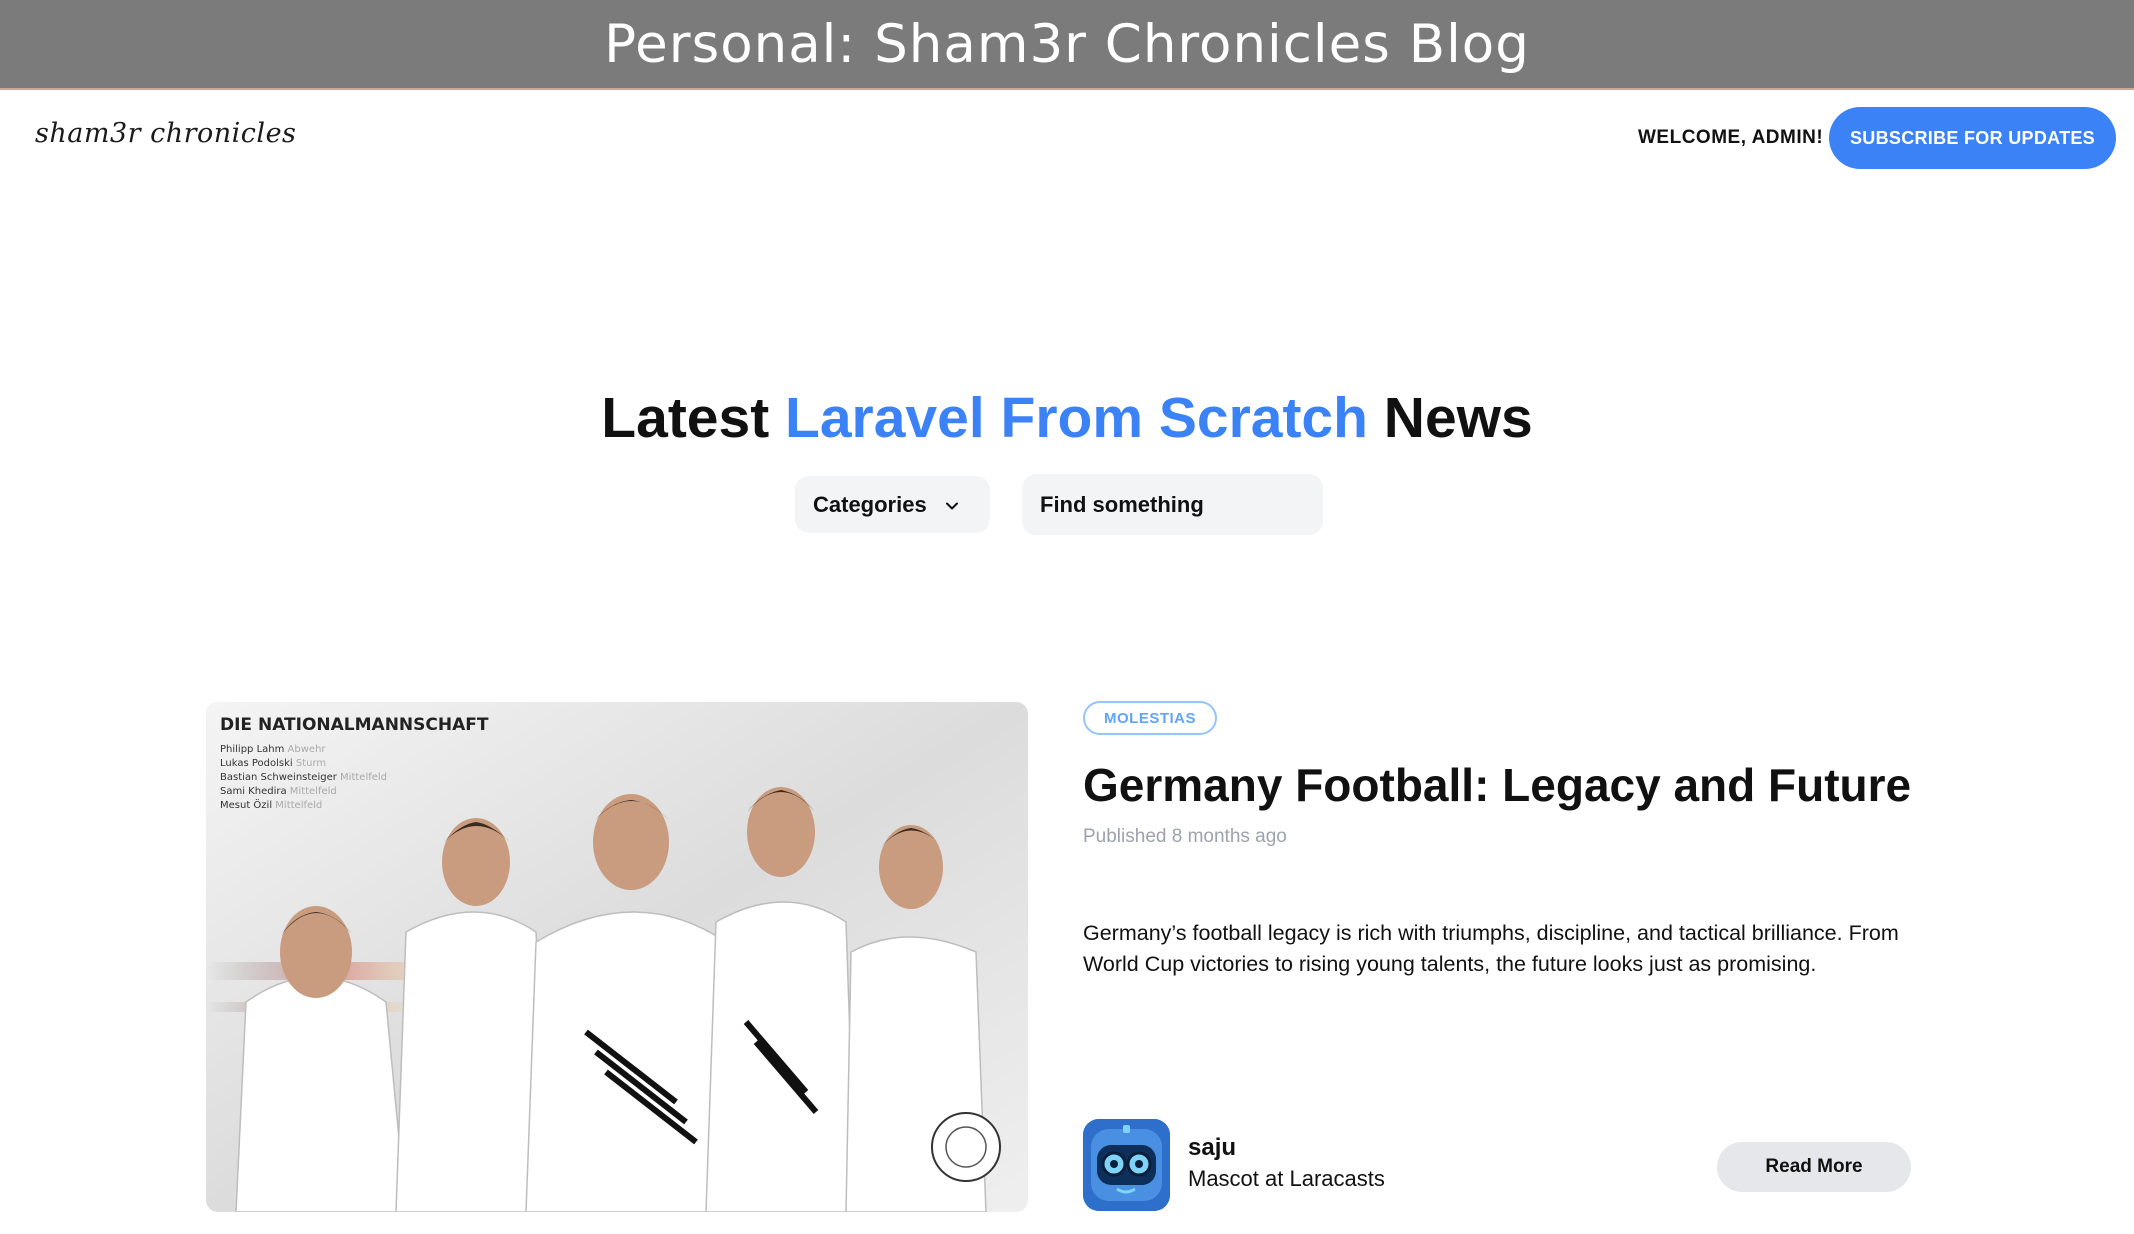  Describe the element at coordinates (1212, 1147) in the screenshot. I see `author-name: saju` at that location.